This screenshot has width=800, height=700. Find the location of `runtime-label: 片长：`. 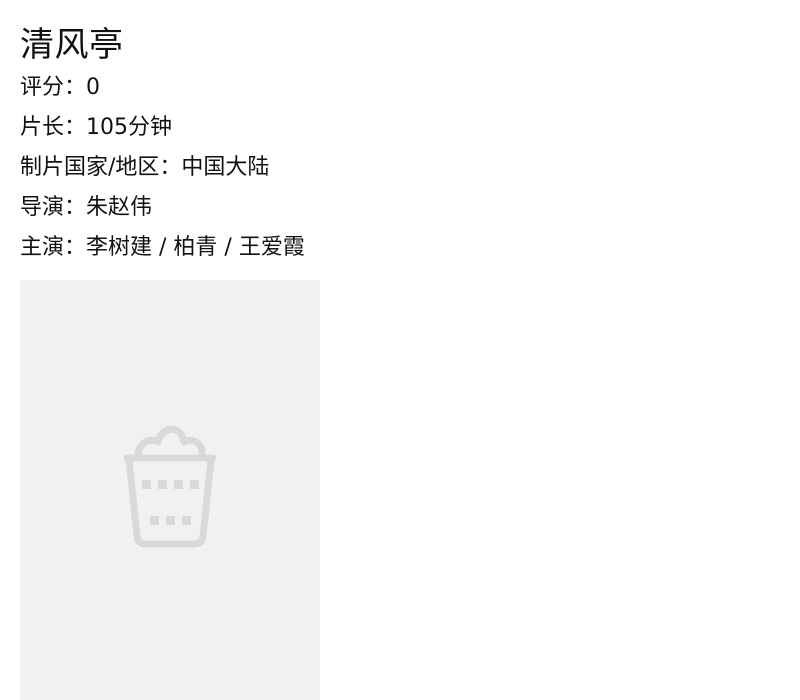

runtime-label: 片长： is located at coordinates (53, 127).